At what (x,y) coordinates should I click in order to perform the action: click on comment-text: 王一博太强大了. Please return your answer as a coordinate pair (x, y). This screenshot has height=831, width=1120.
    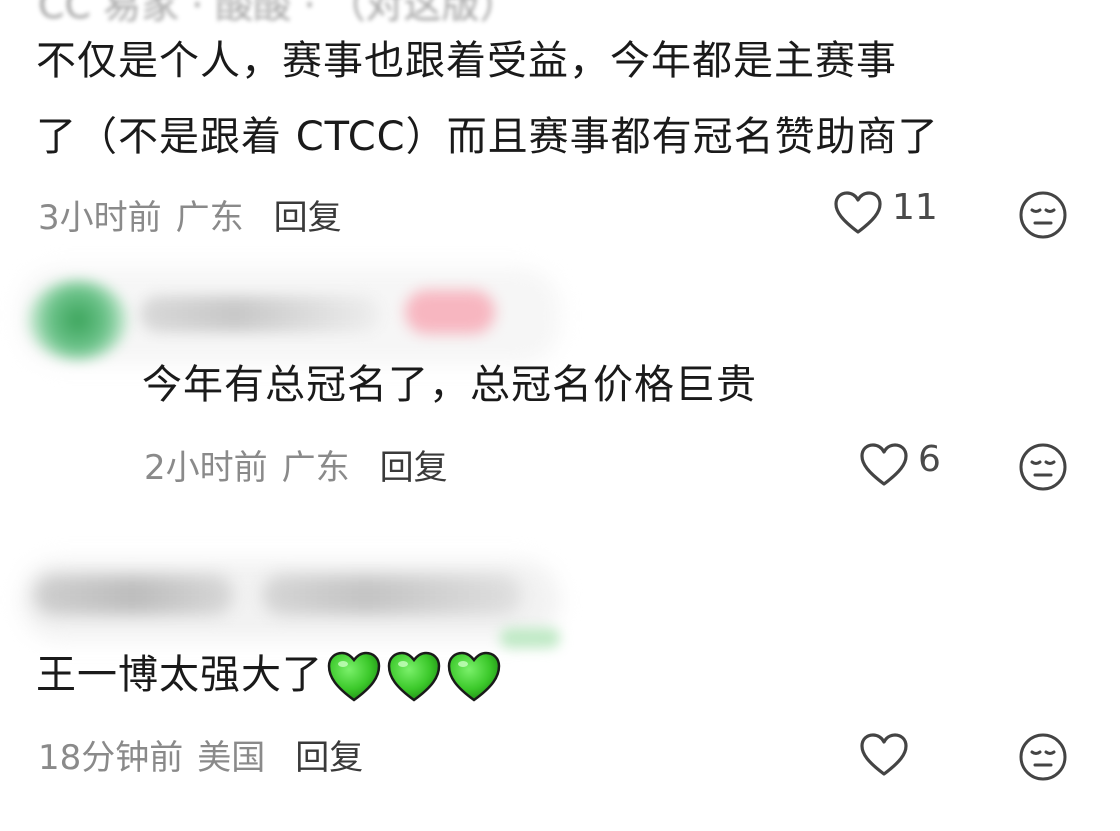
    Looking at the image, I should click on (269, 675).